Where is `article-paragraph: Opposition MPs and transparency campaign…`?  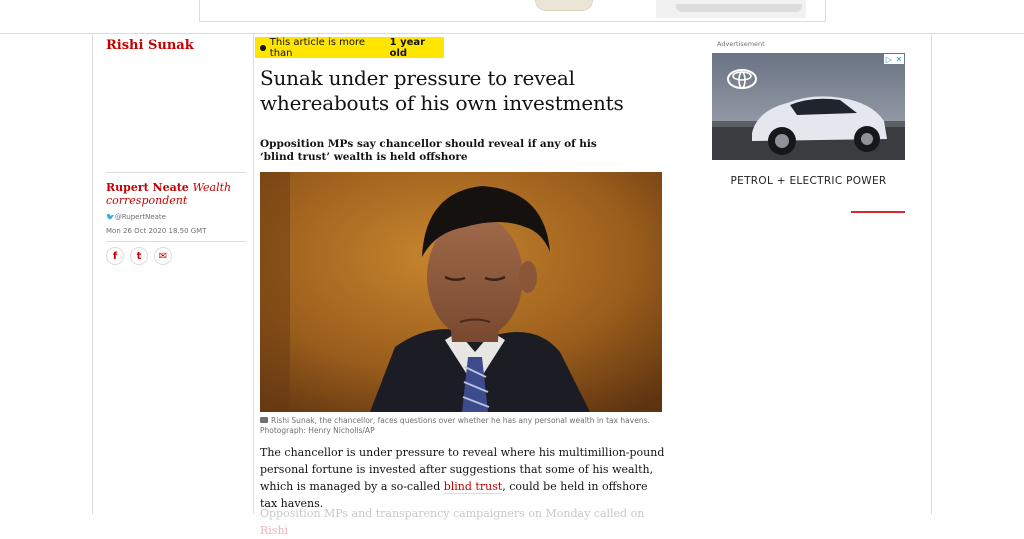
article-paragraph: Opposition MPs and transparency campaign… is located at coordinates (452, 522).